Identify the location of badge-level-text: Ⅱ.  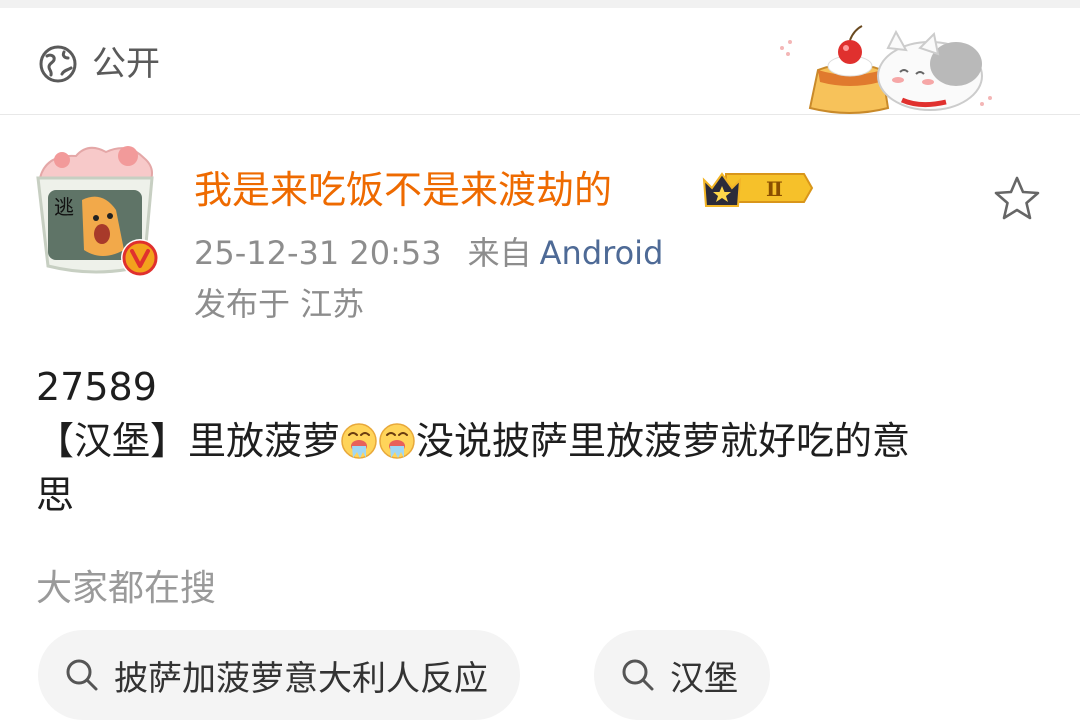
(774, 189).